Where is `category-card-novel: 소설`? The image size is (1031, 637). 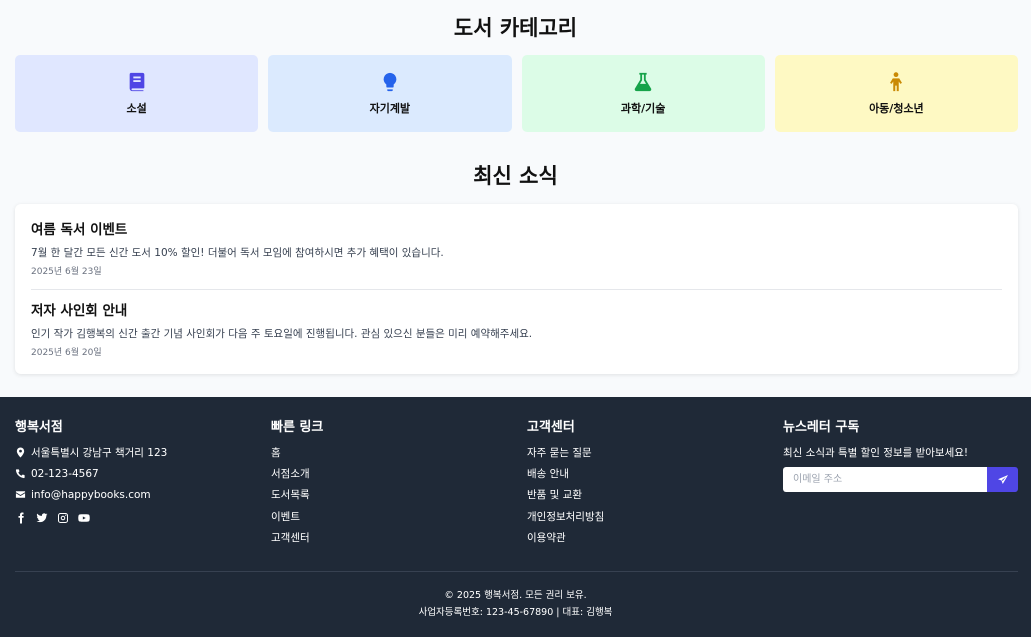
category-card-novel: 소설 is located at coordinates (137, 93).